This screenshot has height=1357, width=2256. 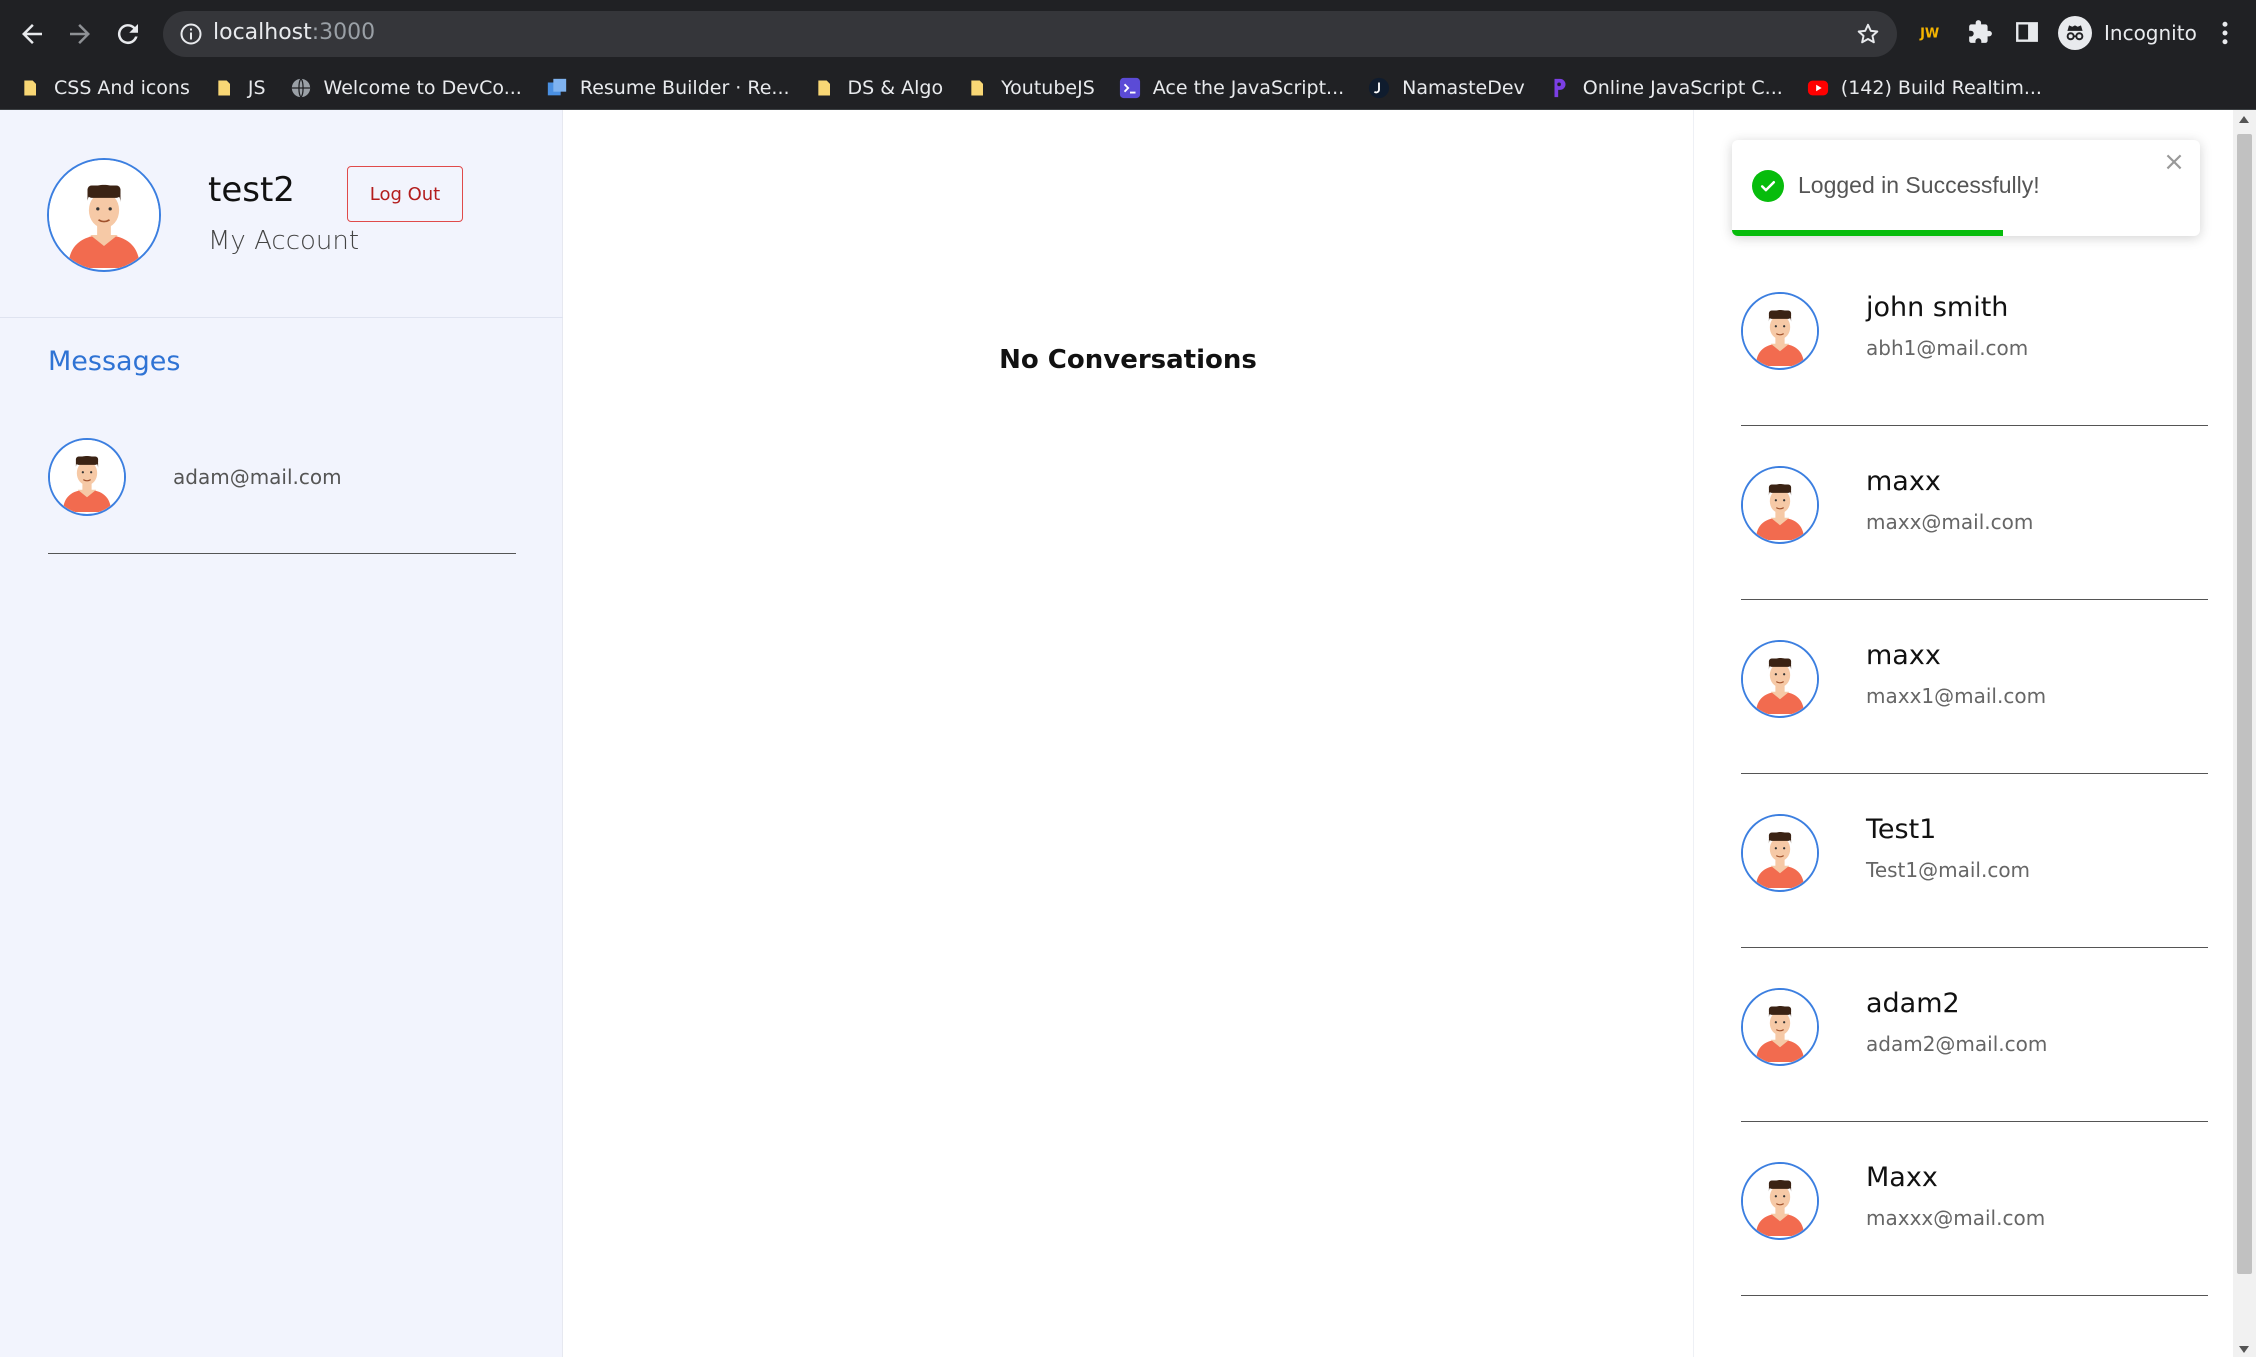 What do you see at coordinates (1929, 33) in the screenshot?
I see `svg-text: JW` at bounding box center [1929, 33].